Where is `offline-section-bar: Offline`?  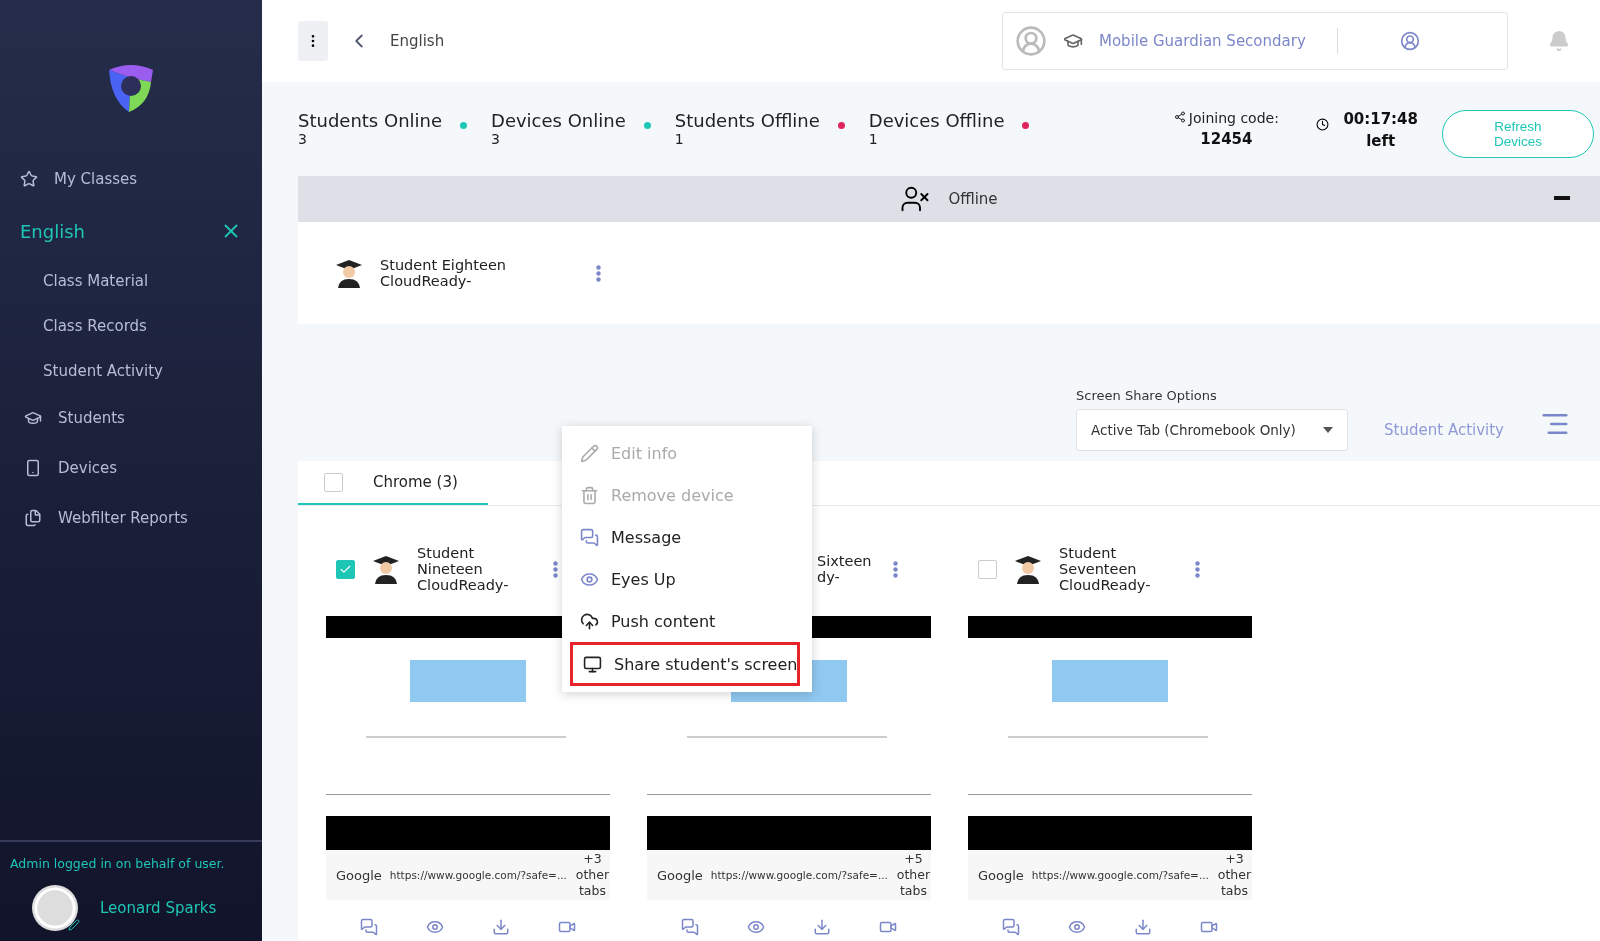 offline-section-bar: Offline is located at coordinates (949, 199).